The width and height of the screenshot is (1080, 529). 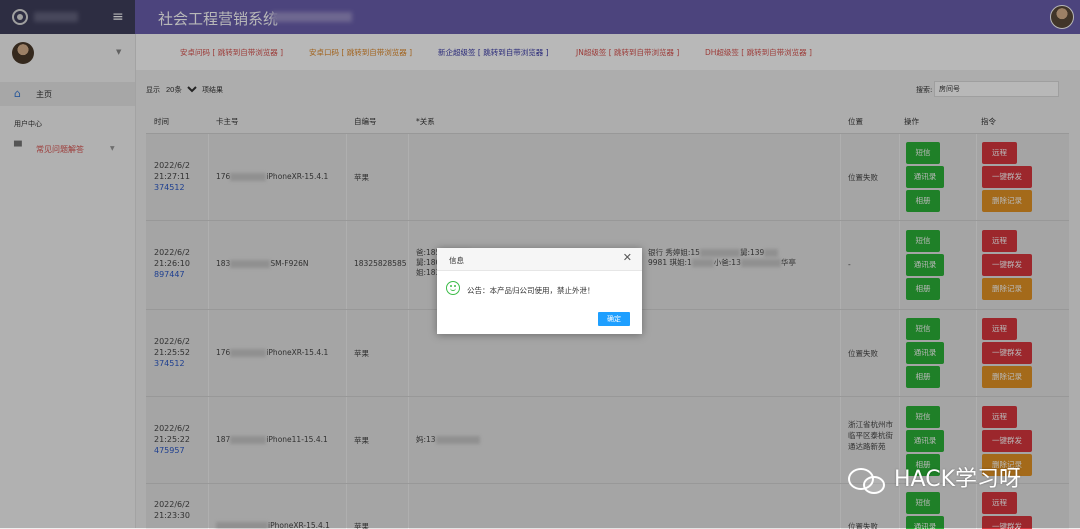 What do you see at coordinates (957, 479) in the screenshot?
I see `watermark-text: HACK学习呀` at bounding box center [957, 479].